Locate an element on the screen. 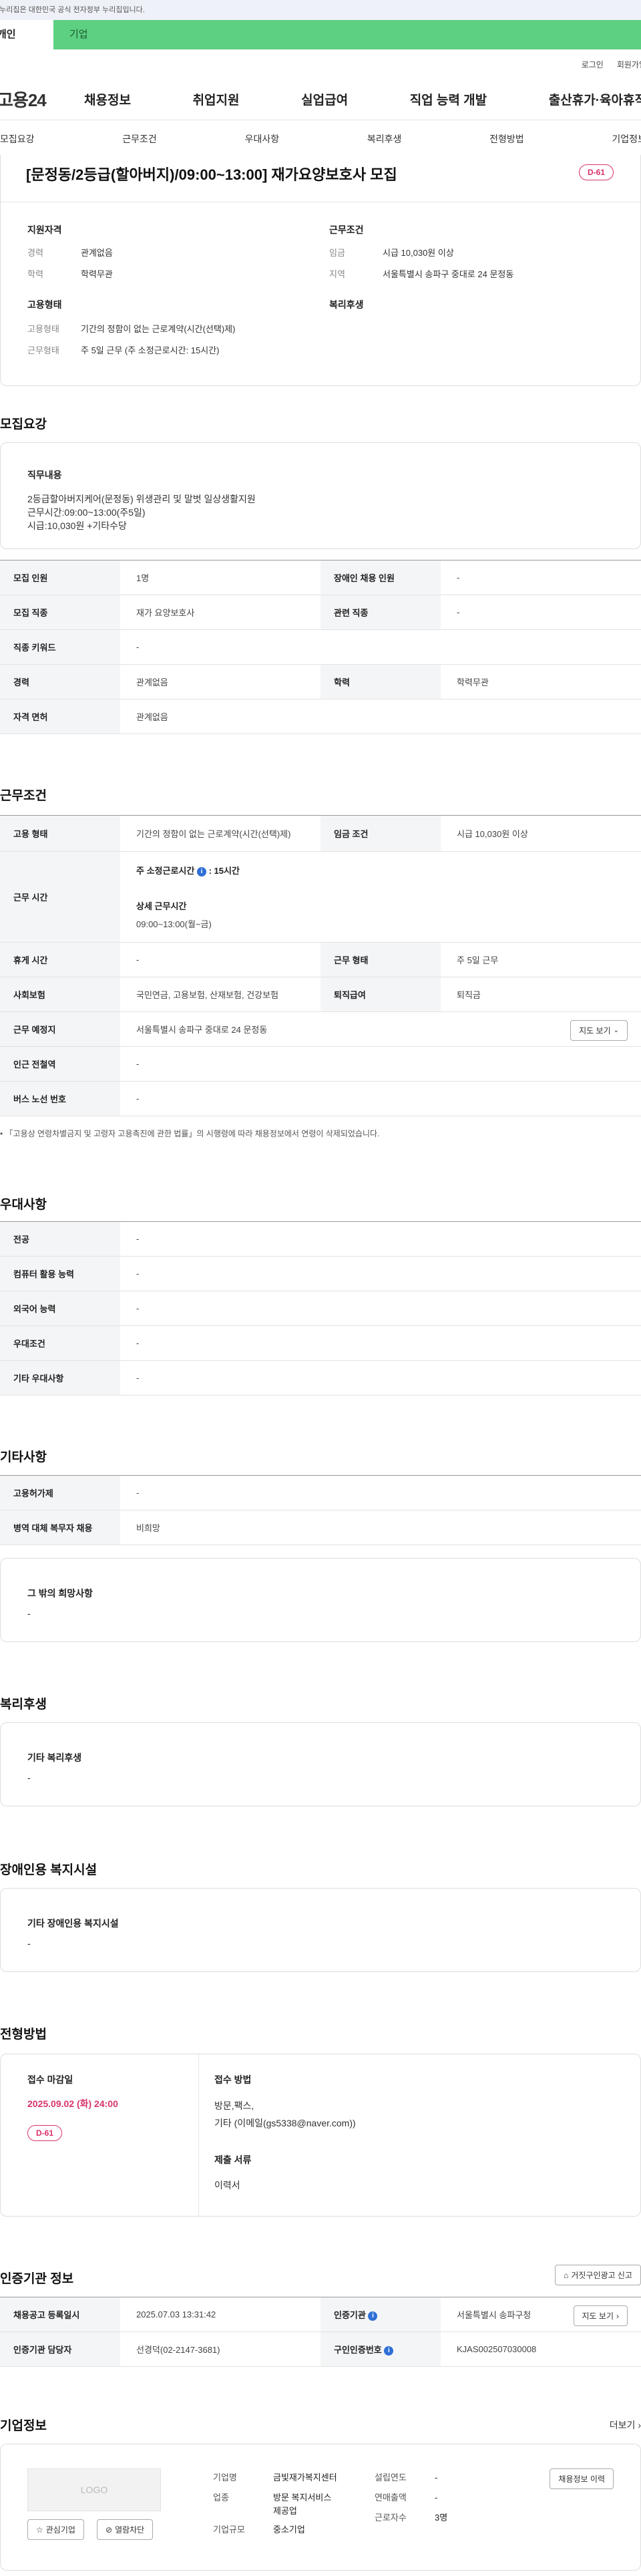 This screenshot has width=641, height=2576. method-label: 접수 방법 is located at coordinates (233, 2079).